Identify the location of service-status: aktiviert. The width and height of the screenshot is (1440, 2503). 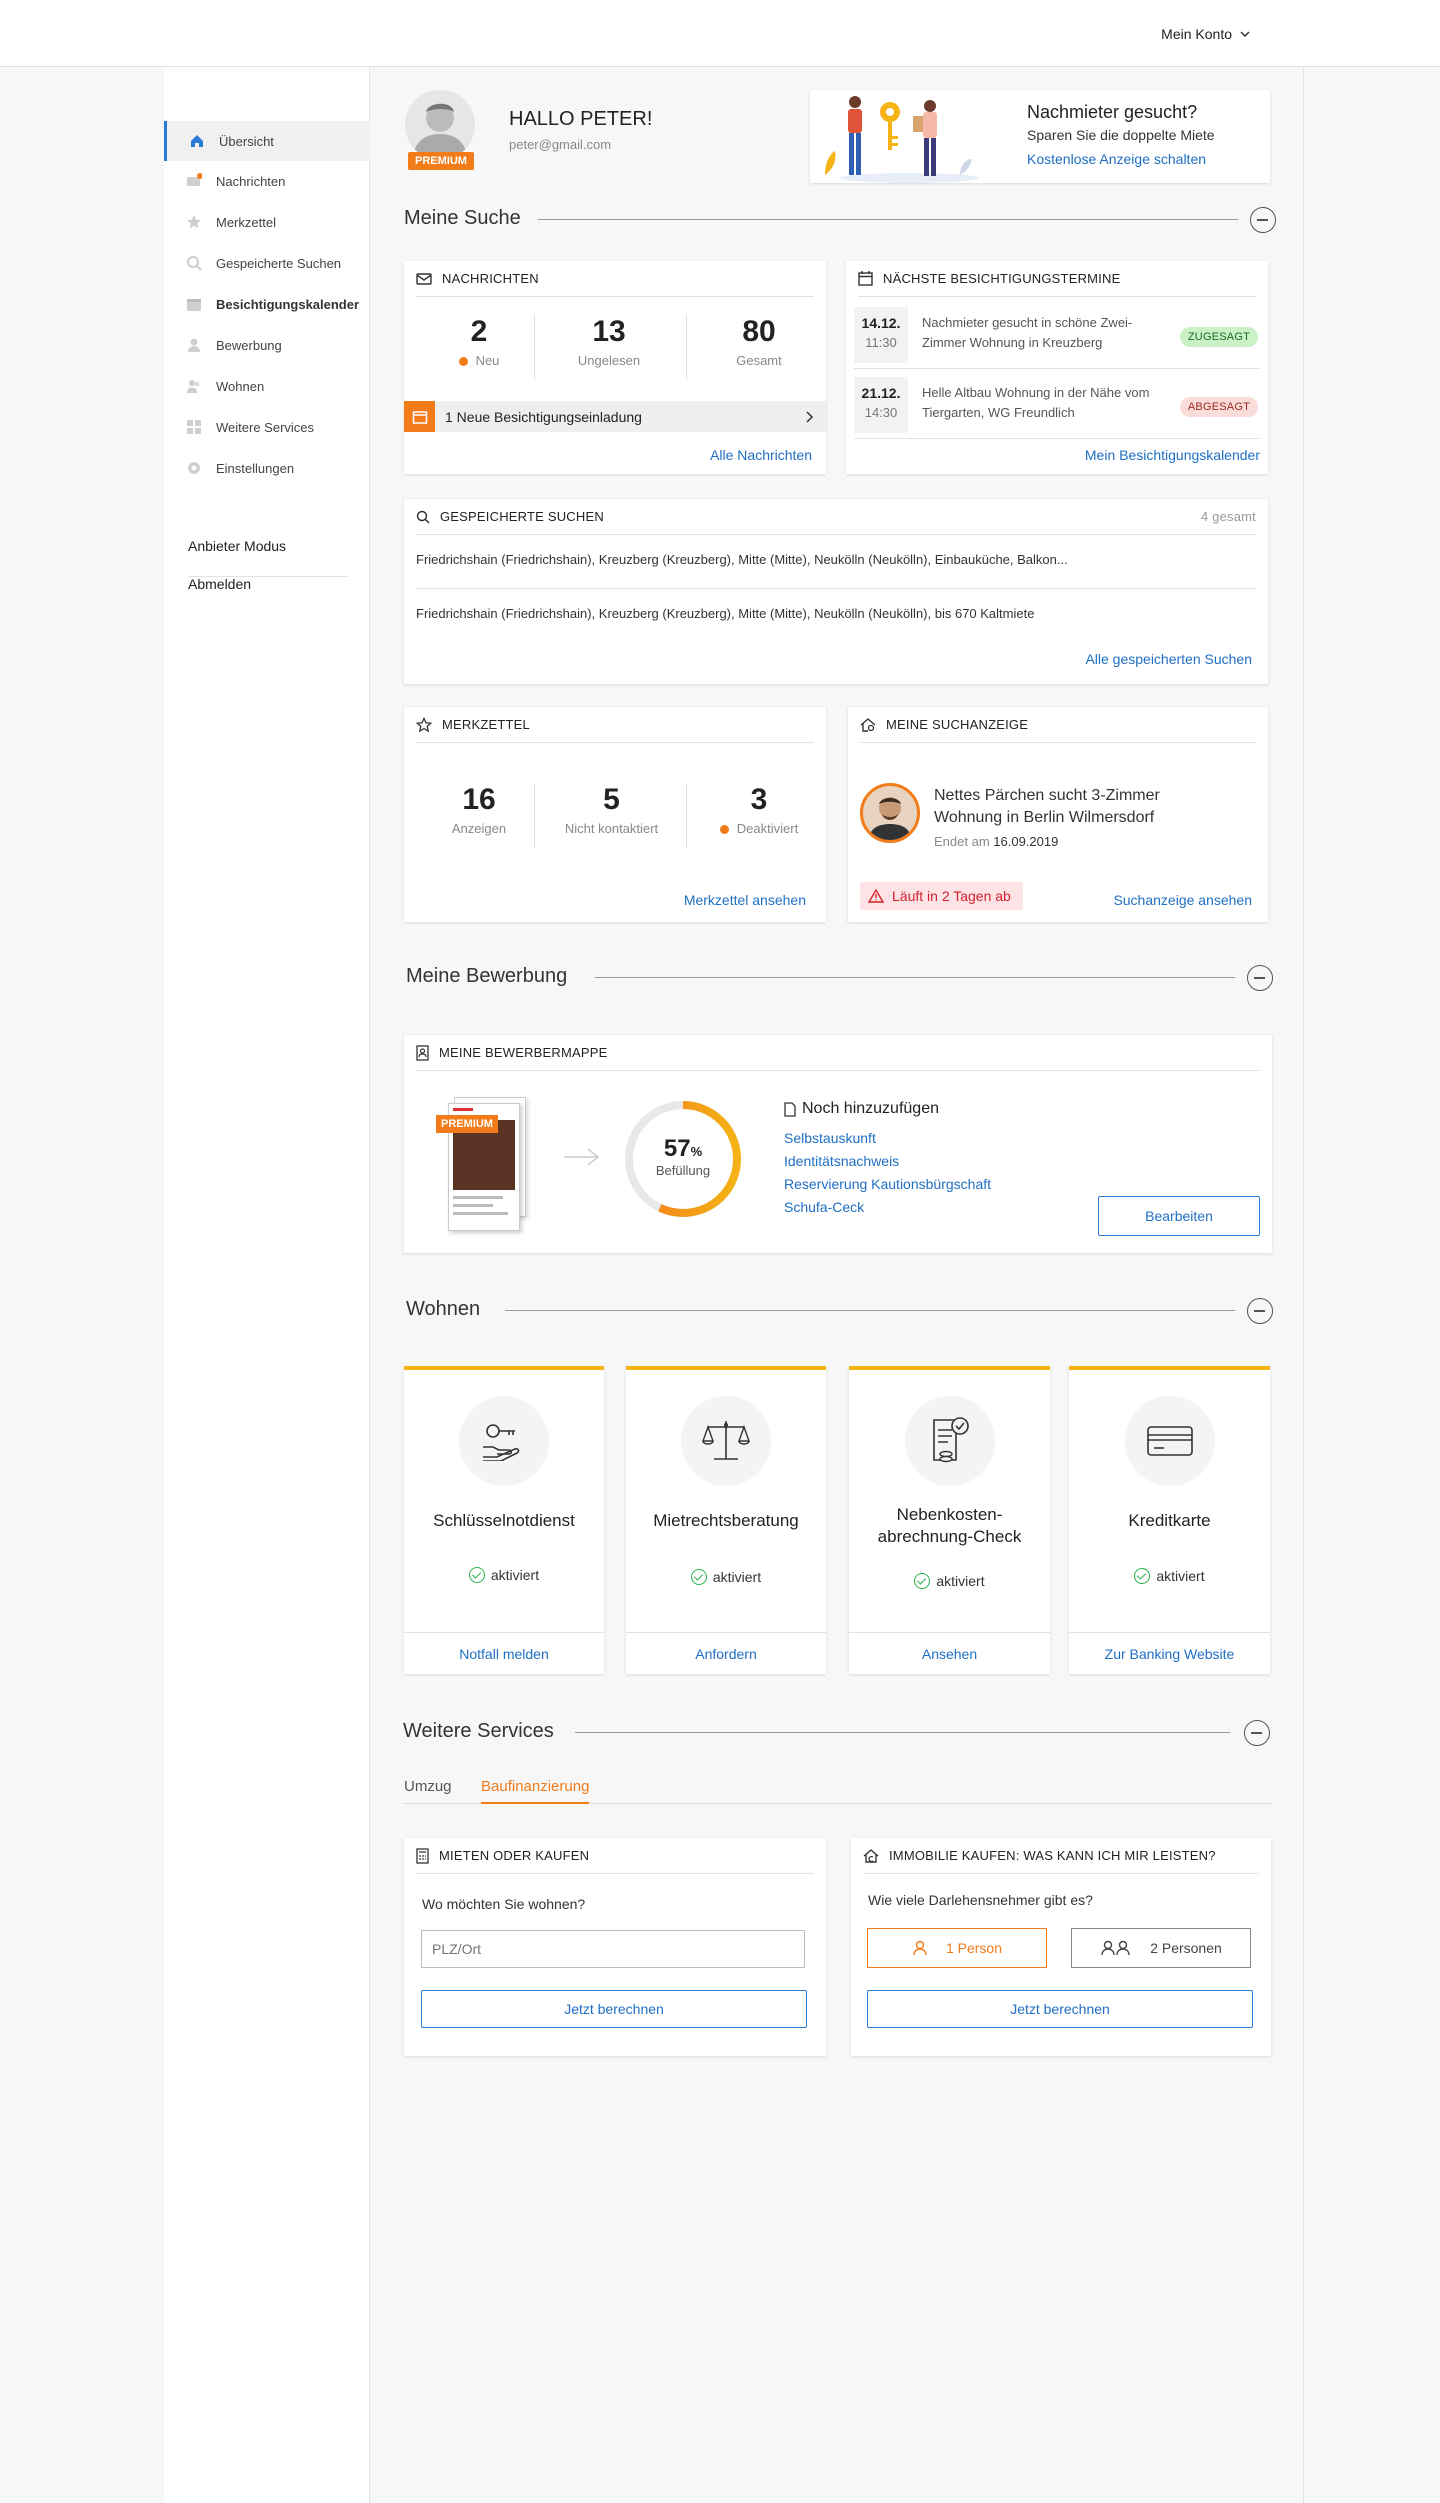
(726, 1577).